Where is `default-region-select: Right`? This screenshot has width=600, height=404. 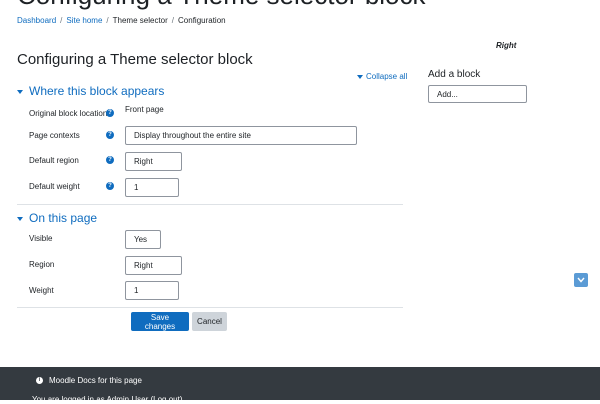 default-region-select: Right is located at coordinates (153, 161).